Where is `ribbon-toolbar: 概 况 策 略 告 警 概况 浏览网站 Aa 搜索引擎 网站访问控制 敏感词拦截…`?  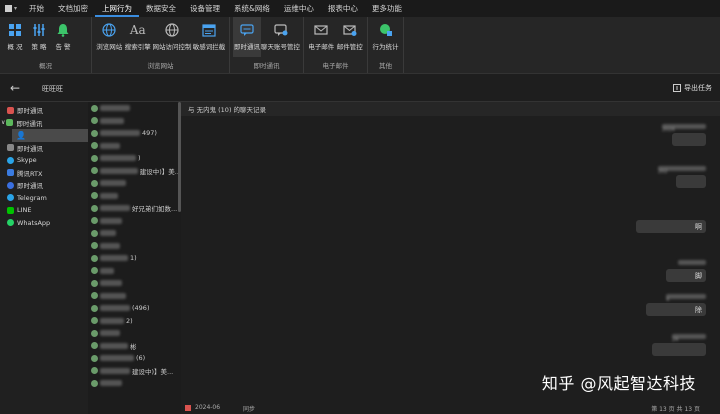 ribbon-toolbar: 概 况 策 略 告 警 概况 浏览网站 Aa 搜索引擎 网站访问控制 敏感词拦截… is located at coordinates (360, 45).